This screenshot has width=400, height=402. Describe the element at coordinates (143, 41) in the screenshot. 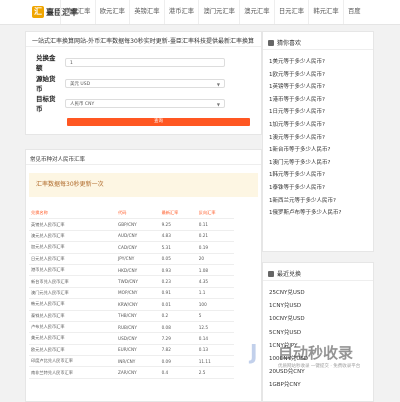

I see `converter-title: 一站式汇率换算网站-外币汇率数据每30秒实时更新-臺臣汇率科技提供最新汇率换算` at that location.